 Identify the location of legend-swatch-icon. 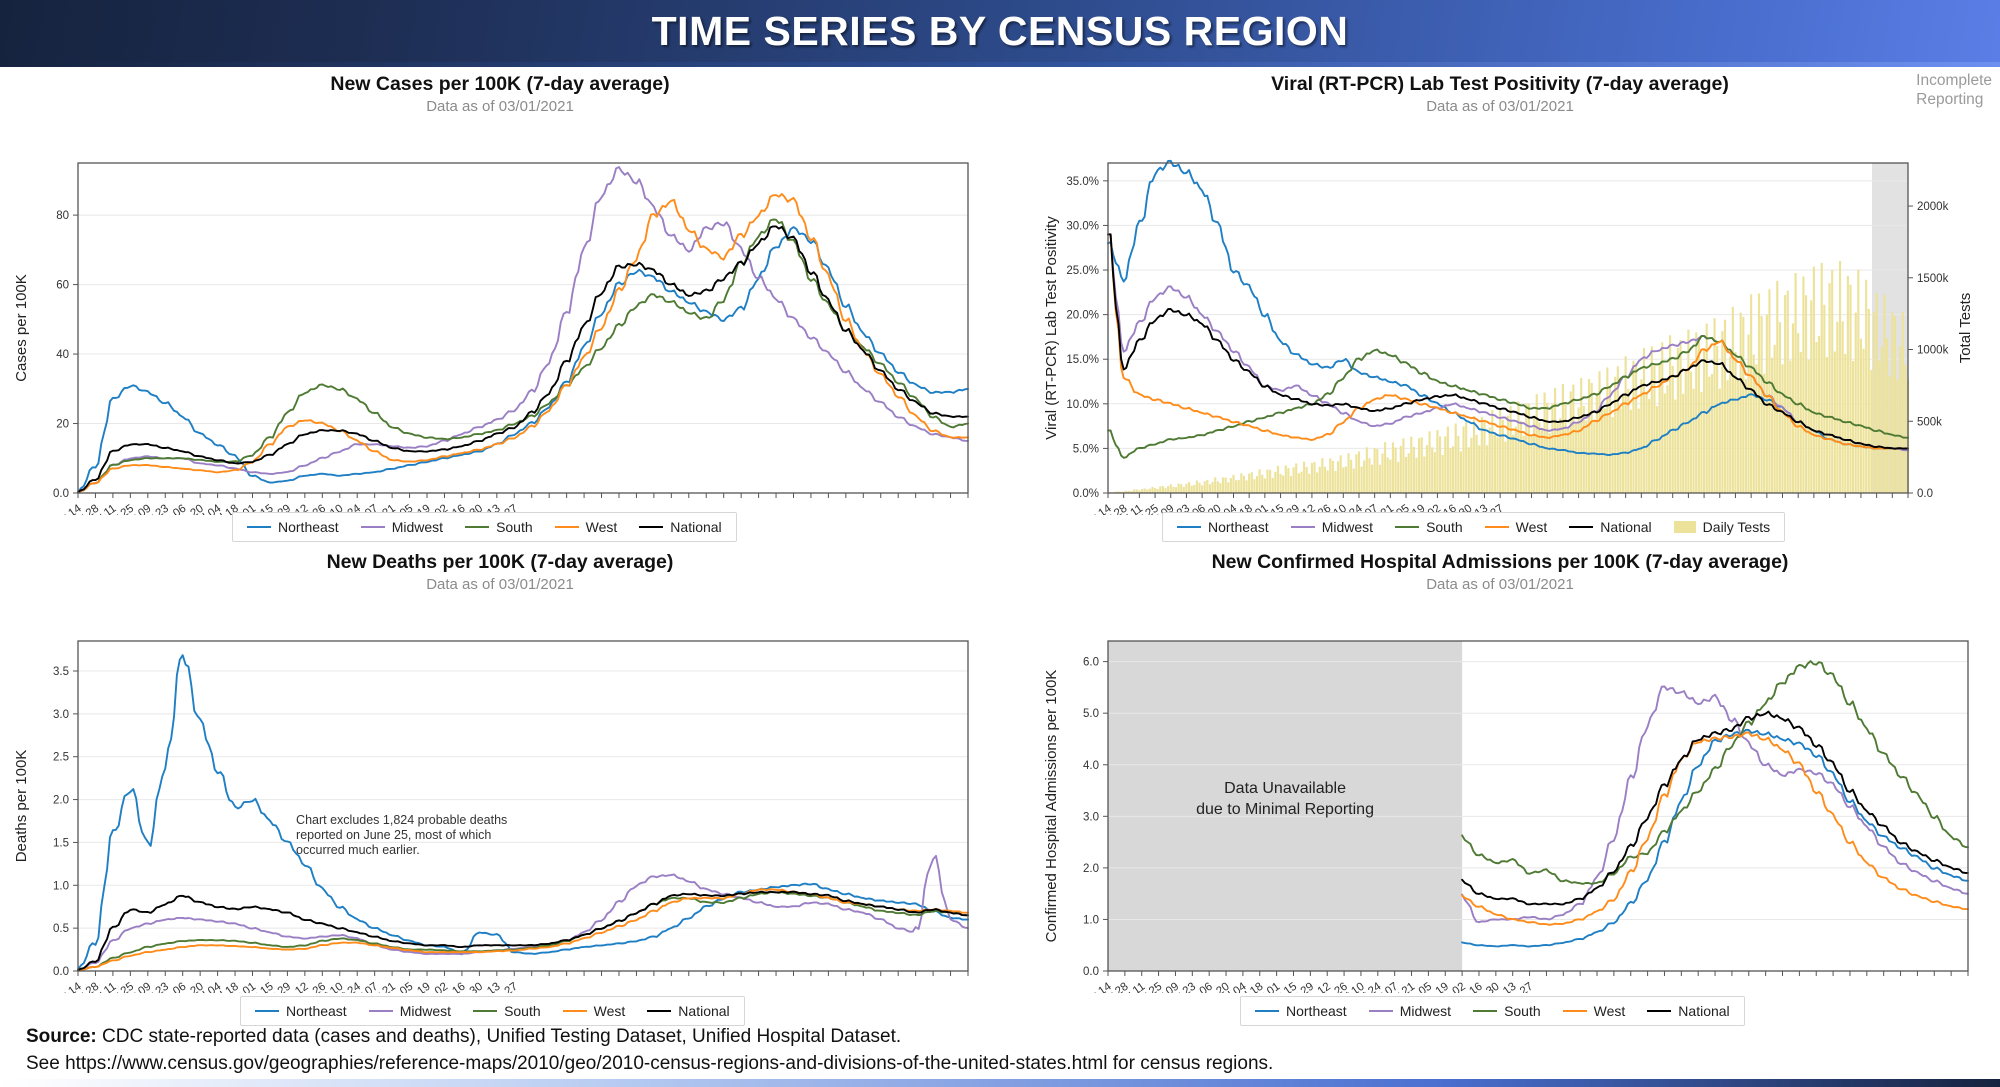
(1684, 527).